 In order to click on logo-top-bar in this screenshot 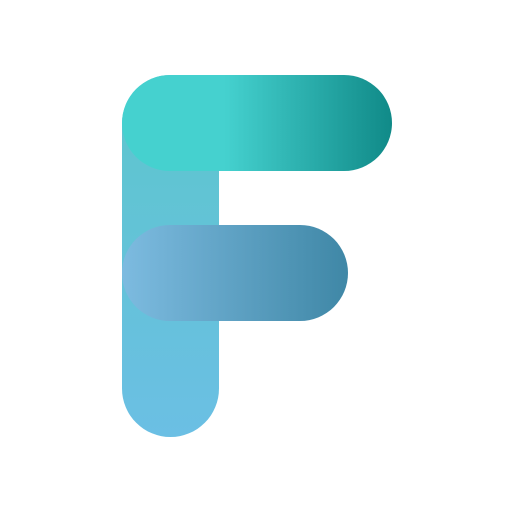, I will do `click(257, 123)`.